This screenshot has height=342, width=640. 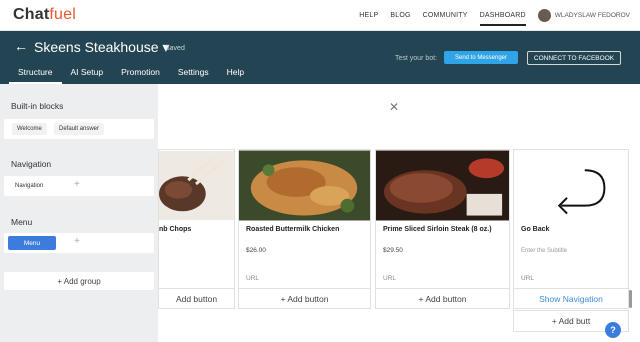 I want to click on connect-facebook-button: CONNECT TO FACEBOOK, so click(x=574, y=58).